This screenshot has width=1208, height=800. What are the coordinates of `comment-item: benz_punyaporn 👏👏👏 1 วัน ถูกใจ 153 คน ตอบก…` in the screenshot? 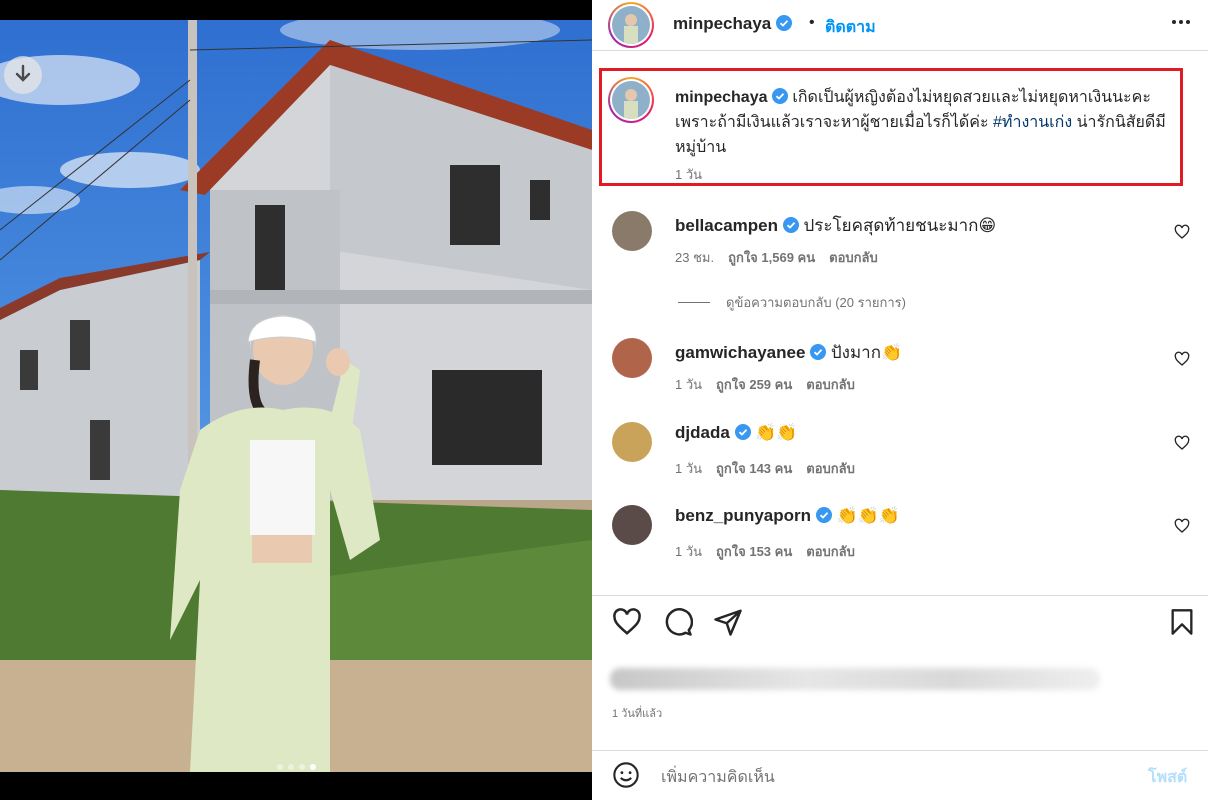 It's located at (900, 535).